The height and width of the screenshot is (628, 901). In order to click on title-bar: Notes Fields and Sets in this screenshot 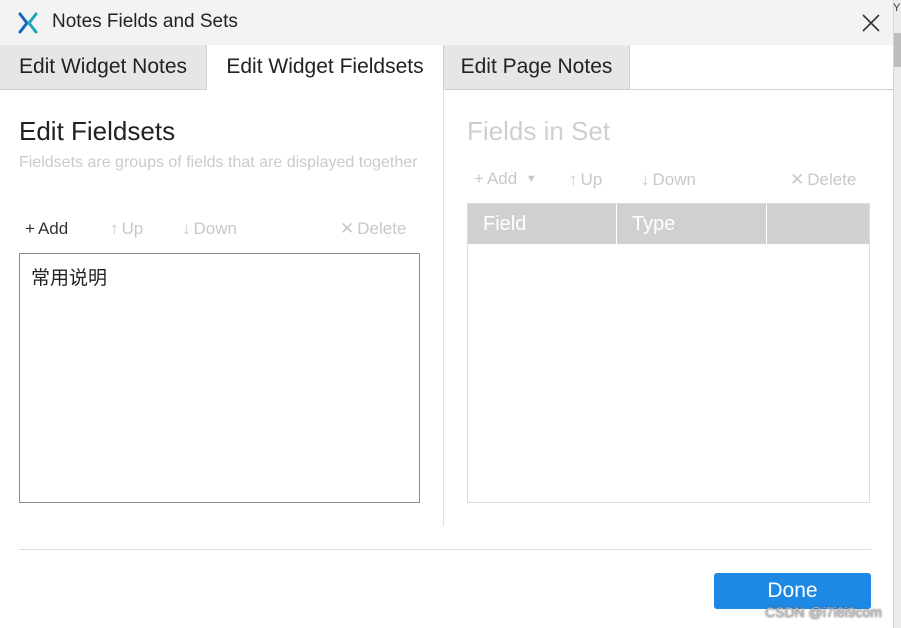, I will do `click(446, 22)`.